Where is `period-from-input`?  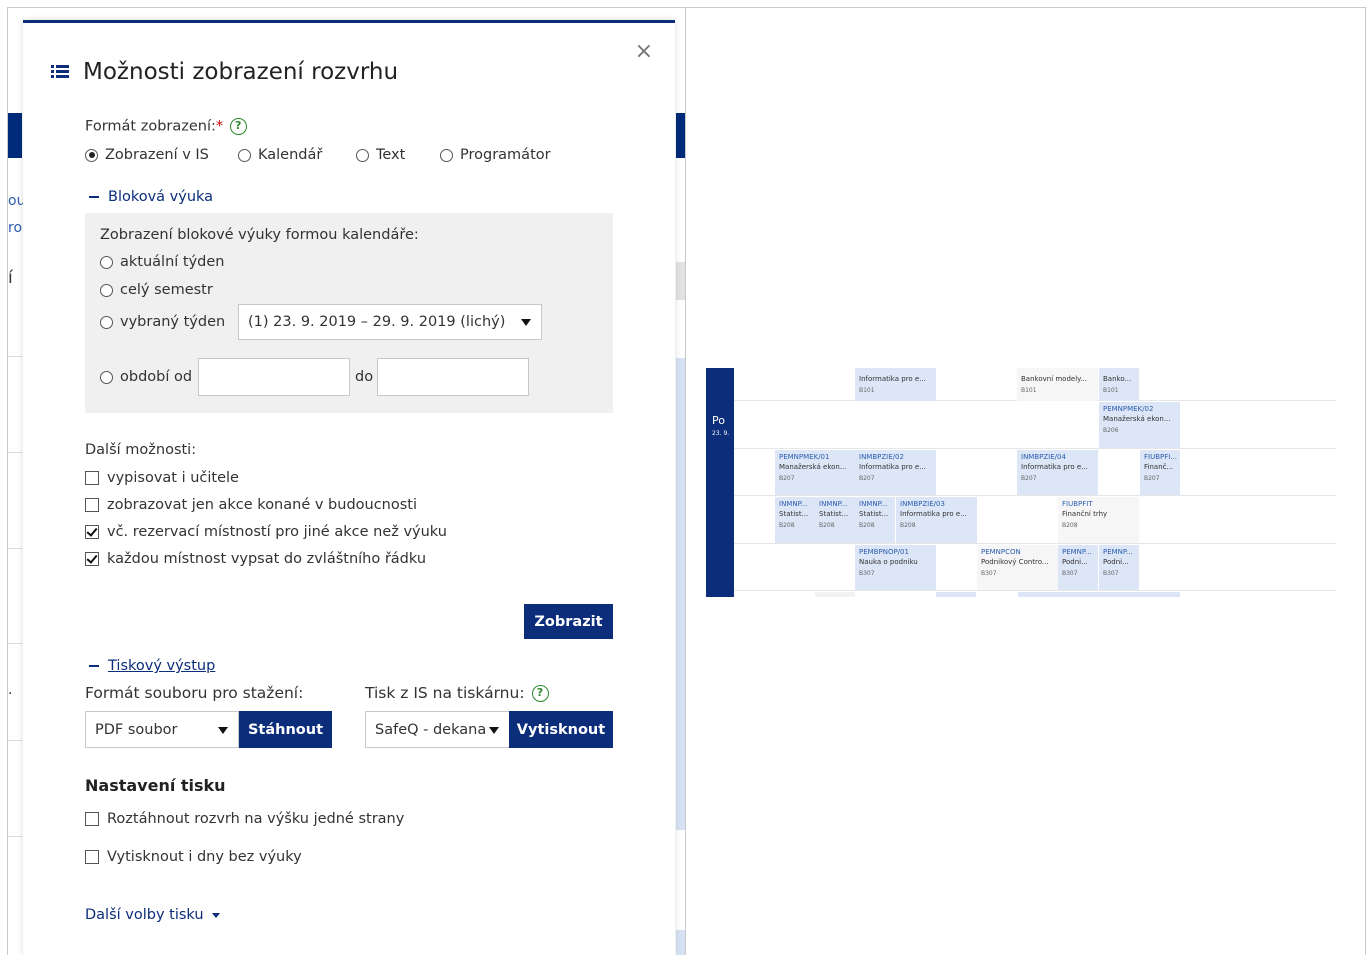
period-from-input is located at coordinates (274, 377).